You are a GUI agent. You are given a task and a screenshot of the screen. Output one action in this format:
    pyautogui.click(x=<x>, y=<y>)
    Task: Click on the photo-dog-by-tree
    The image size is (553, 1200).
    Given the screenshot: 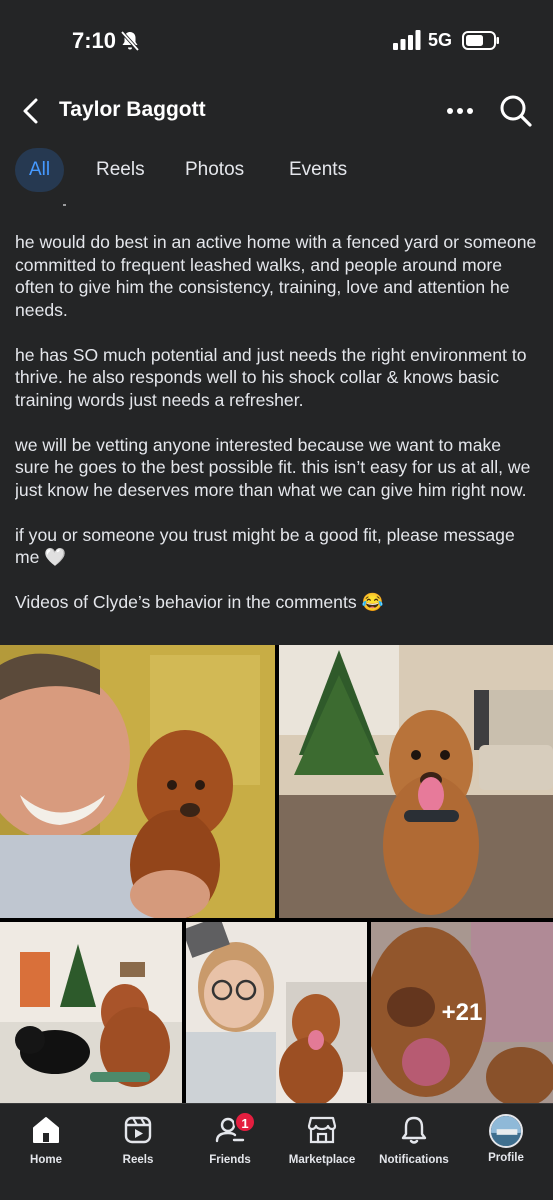 What is the action you would take?
    pyautogui.click(x=416, y=781)
    